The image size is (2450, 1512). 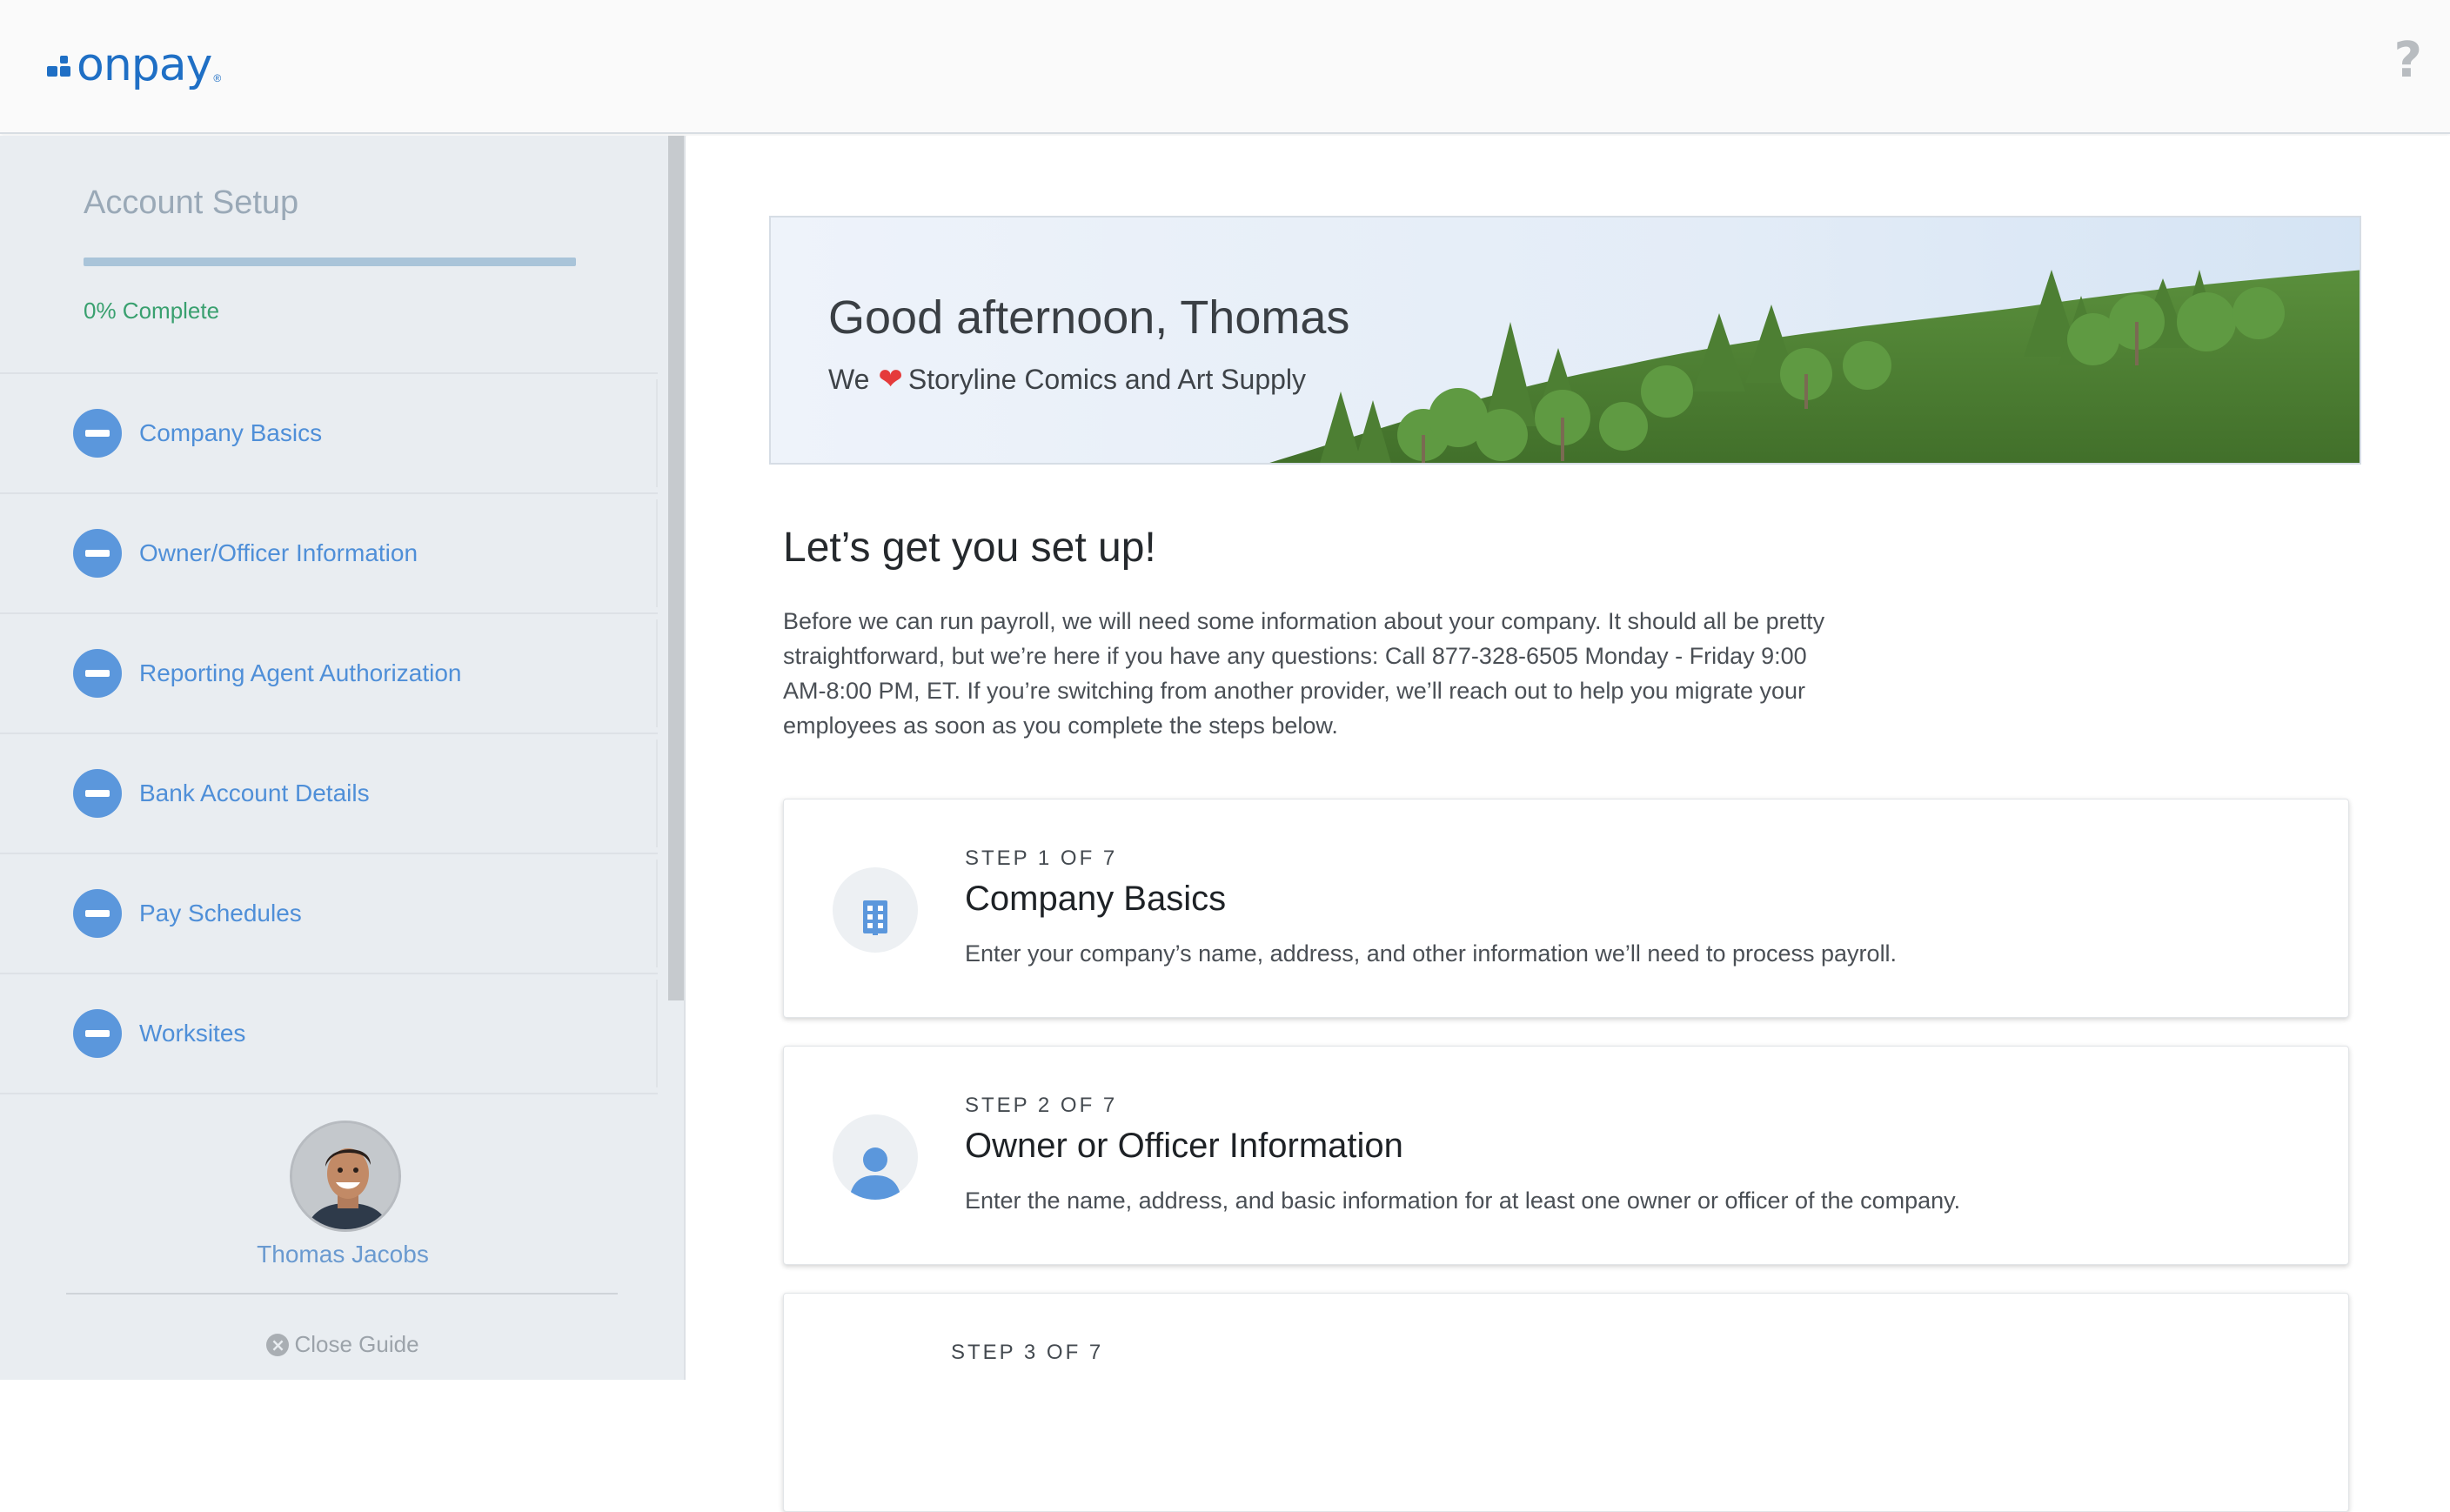 I want to click on close-icon: ×, so click(x=278, y=1345).